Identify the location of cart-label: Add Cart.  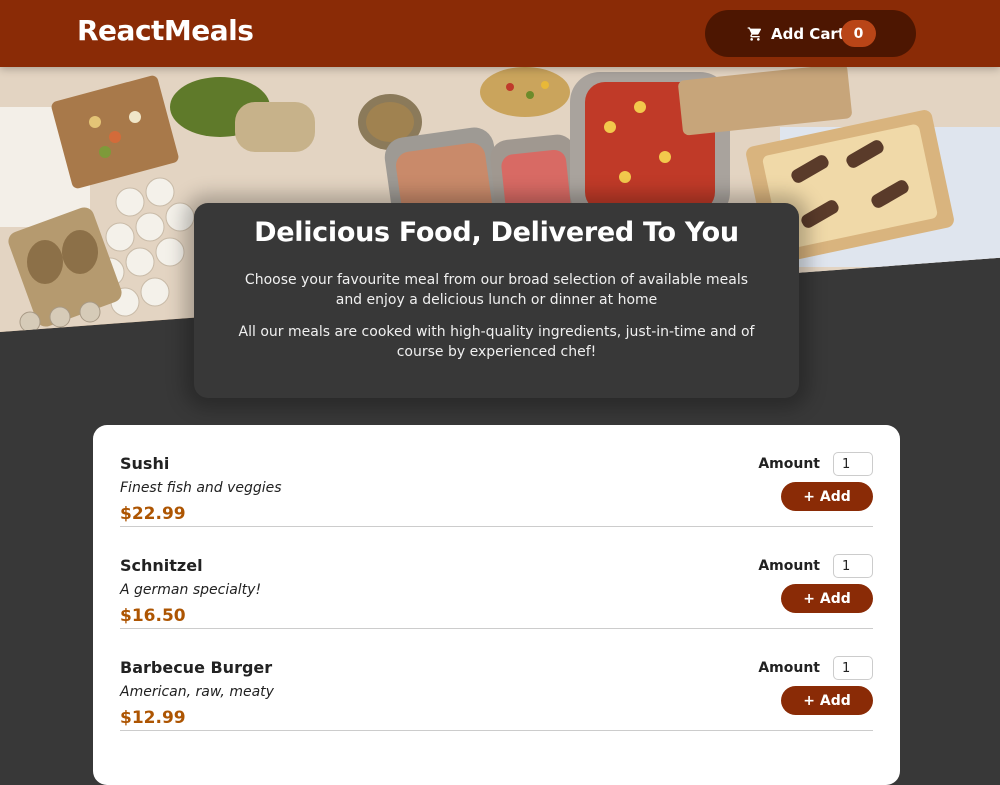
(808, 33).